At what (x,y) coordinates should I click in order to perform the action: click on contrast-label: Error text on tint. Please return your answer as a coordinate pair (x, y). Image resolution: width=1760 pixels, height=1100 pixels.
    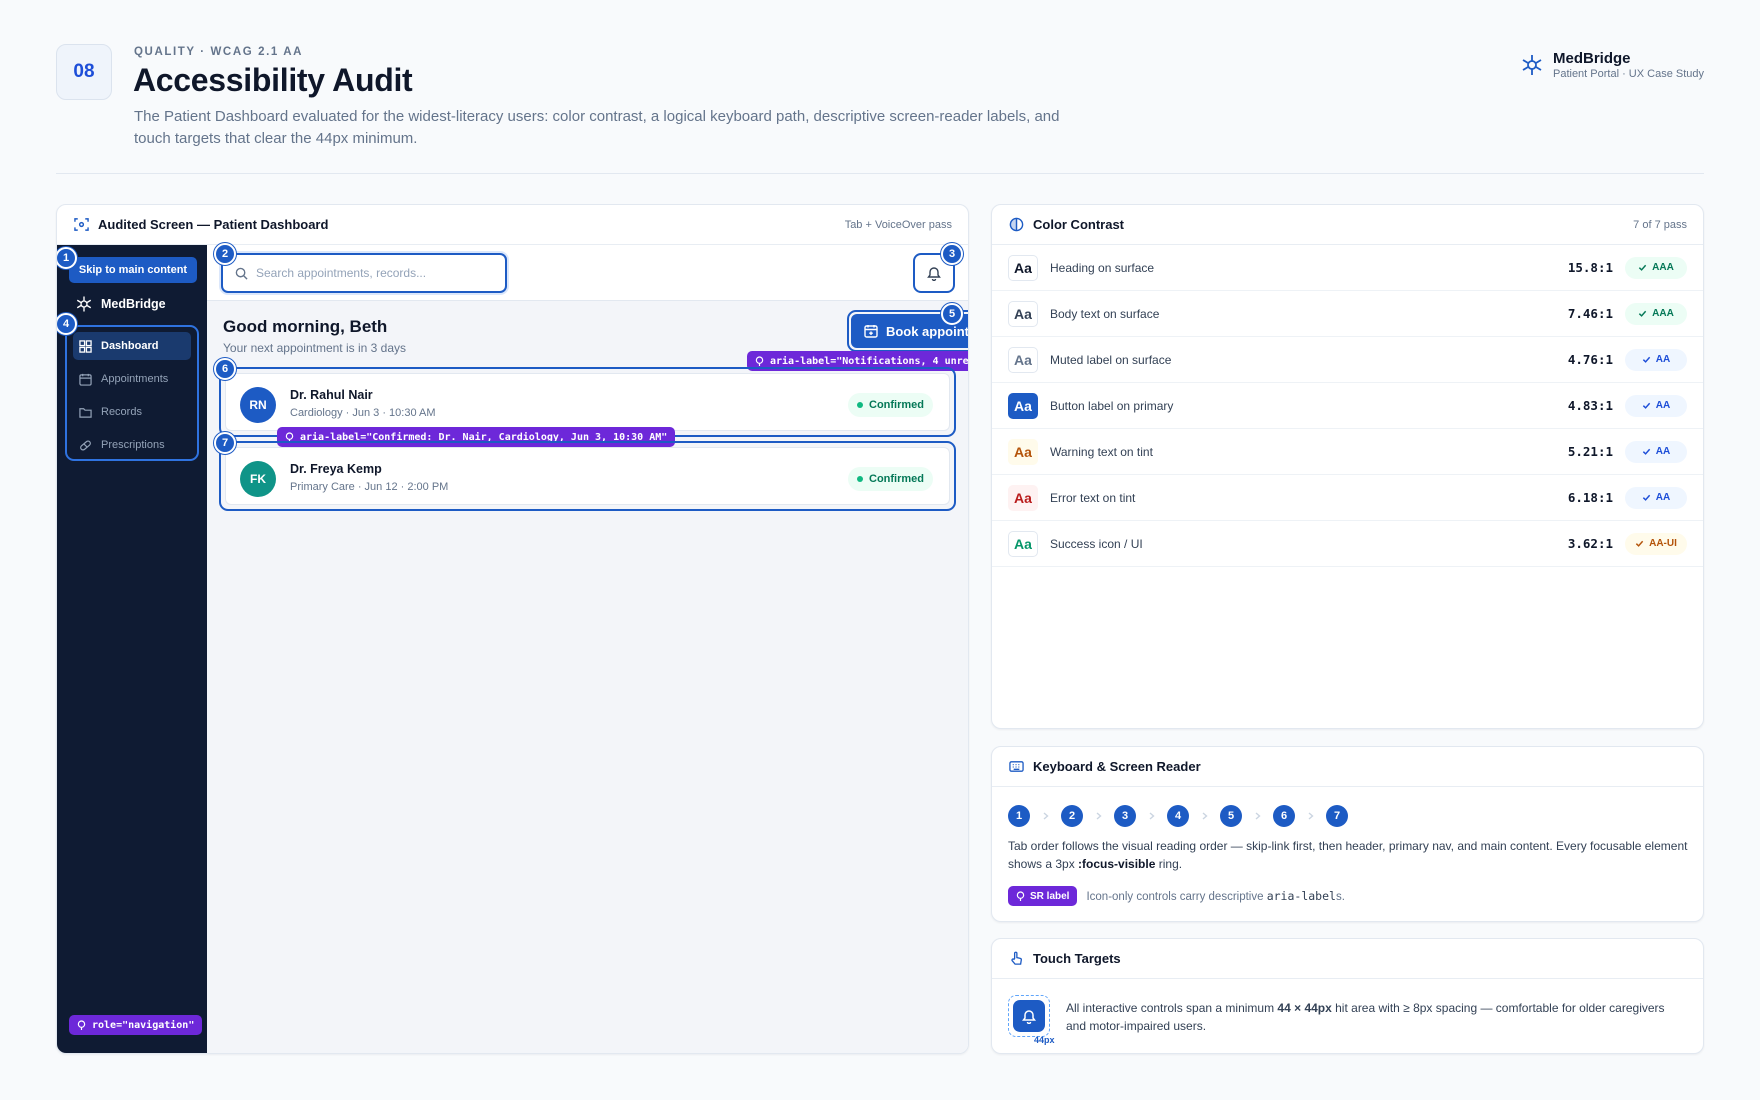
    Looking at the image, I should click on (1093, 497).